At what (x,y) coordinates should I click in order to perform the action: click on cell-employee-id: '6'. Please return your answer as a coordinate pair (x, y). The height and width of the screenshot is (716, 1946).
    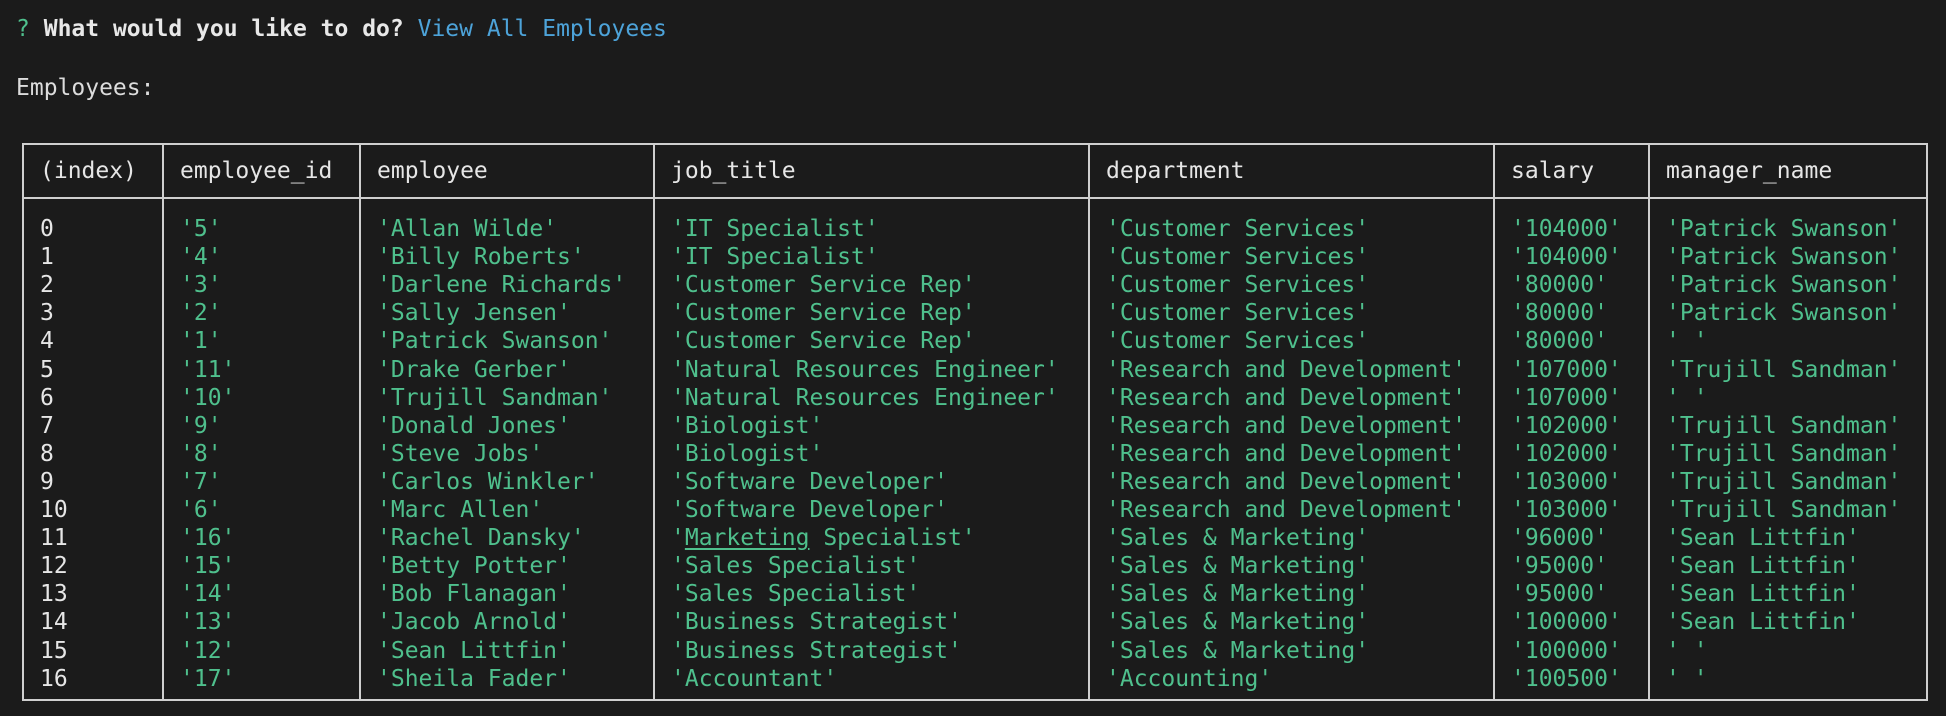
    Looking at the image, I should click on (201, 510).